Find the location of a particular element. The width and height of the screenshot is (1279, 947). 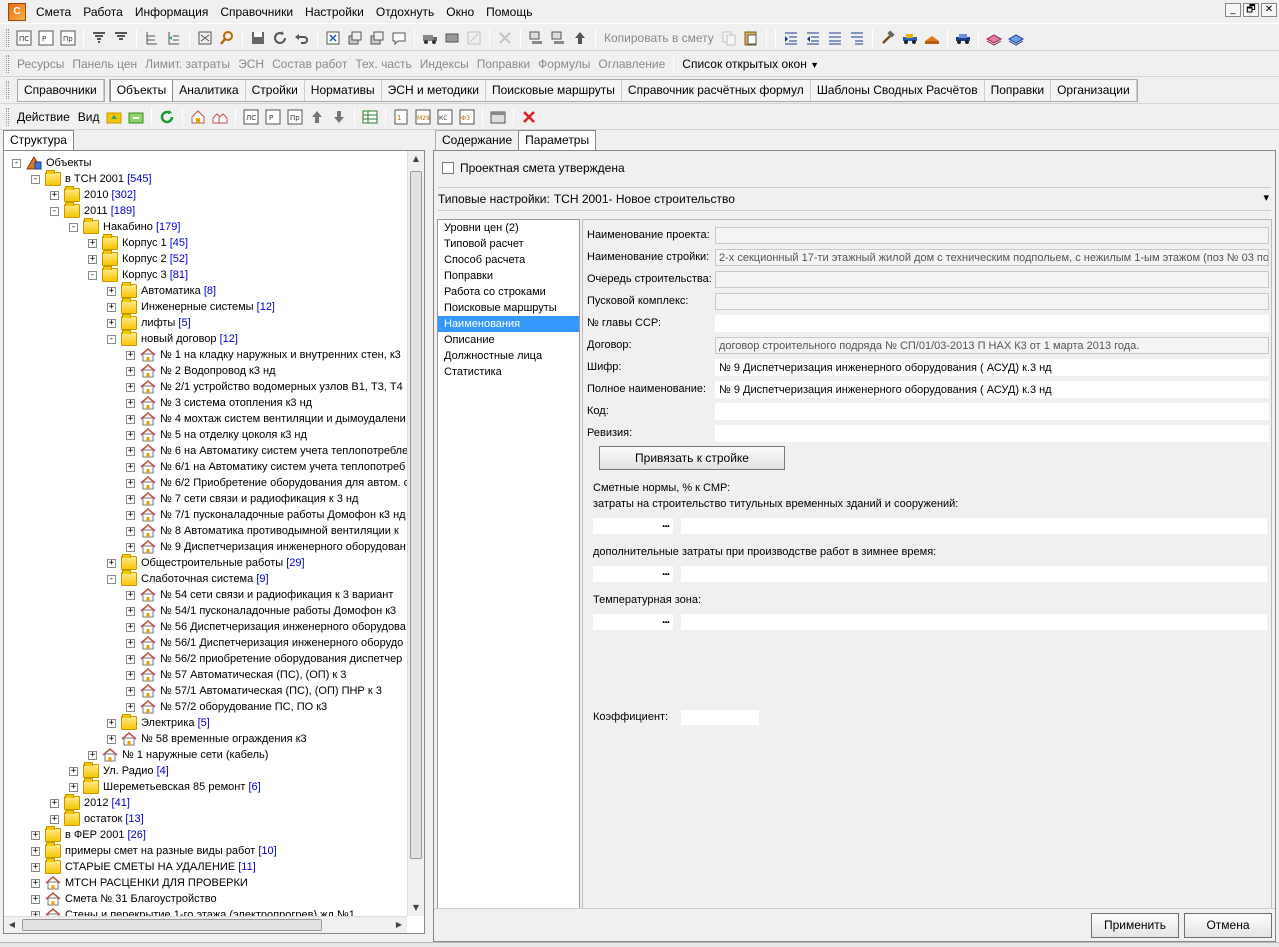

delete-disabled-icon is located at coordinates (505, 38).